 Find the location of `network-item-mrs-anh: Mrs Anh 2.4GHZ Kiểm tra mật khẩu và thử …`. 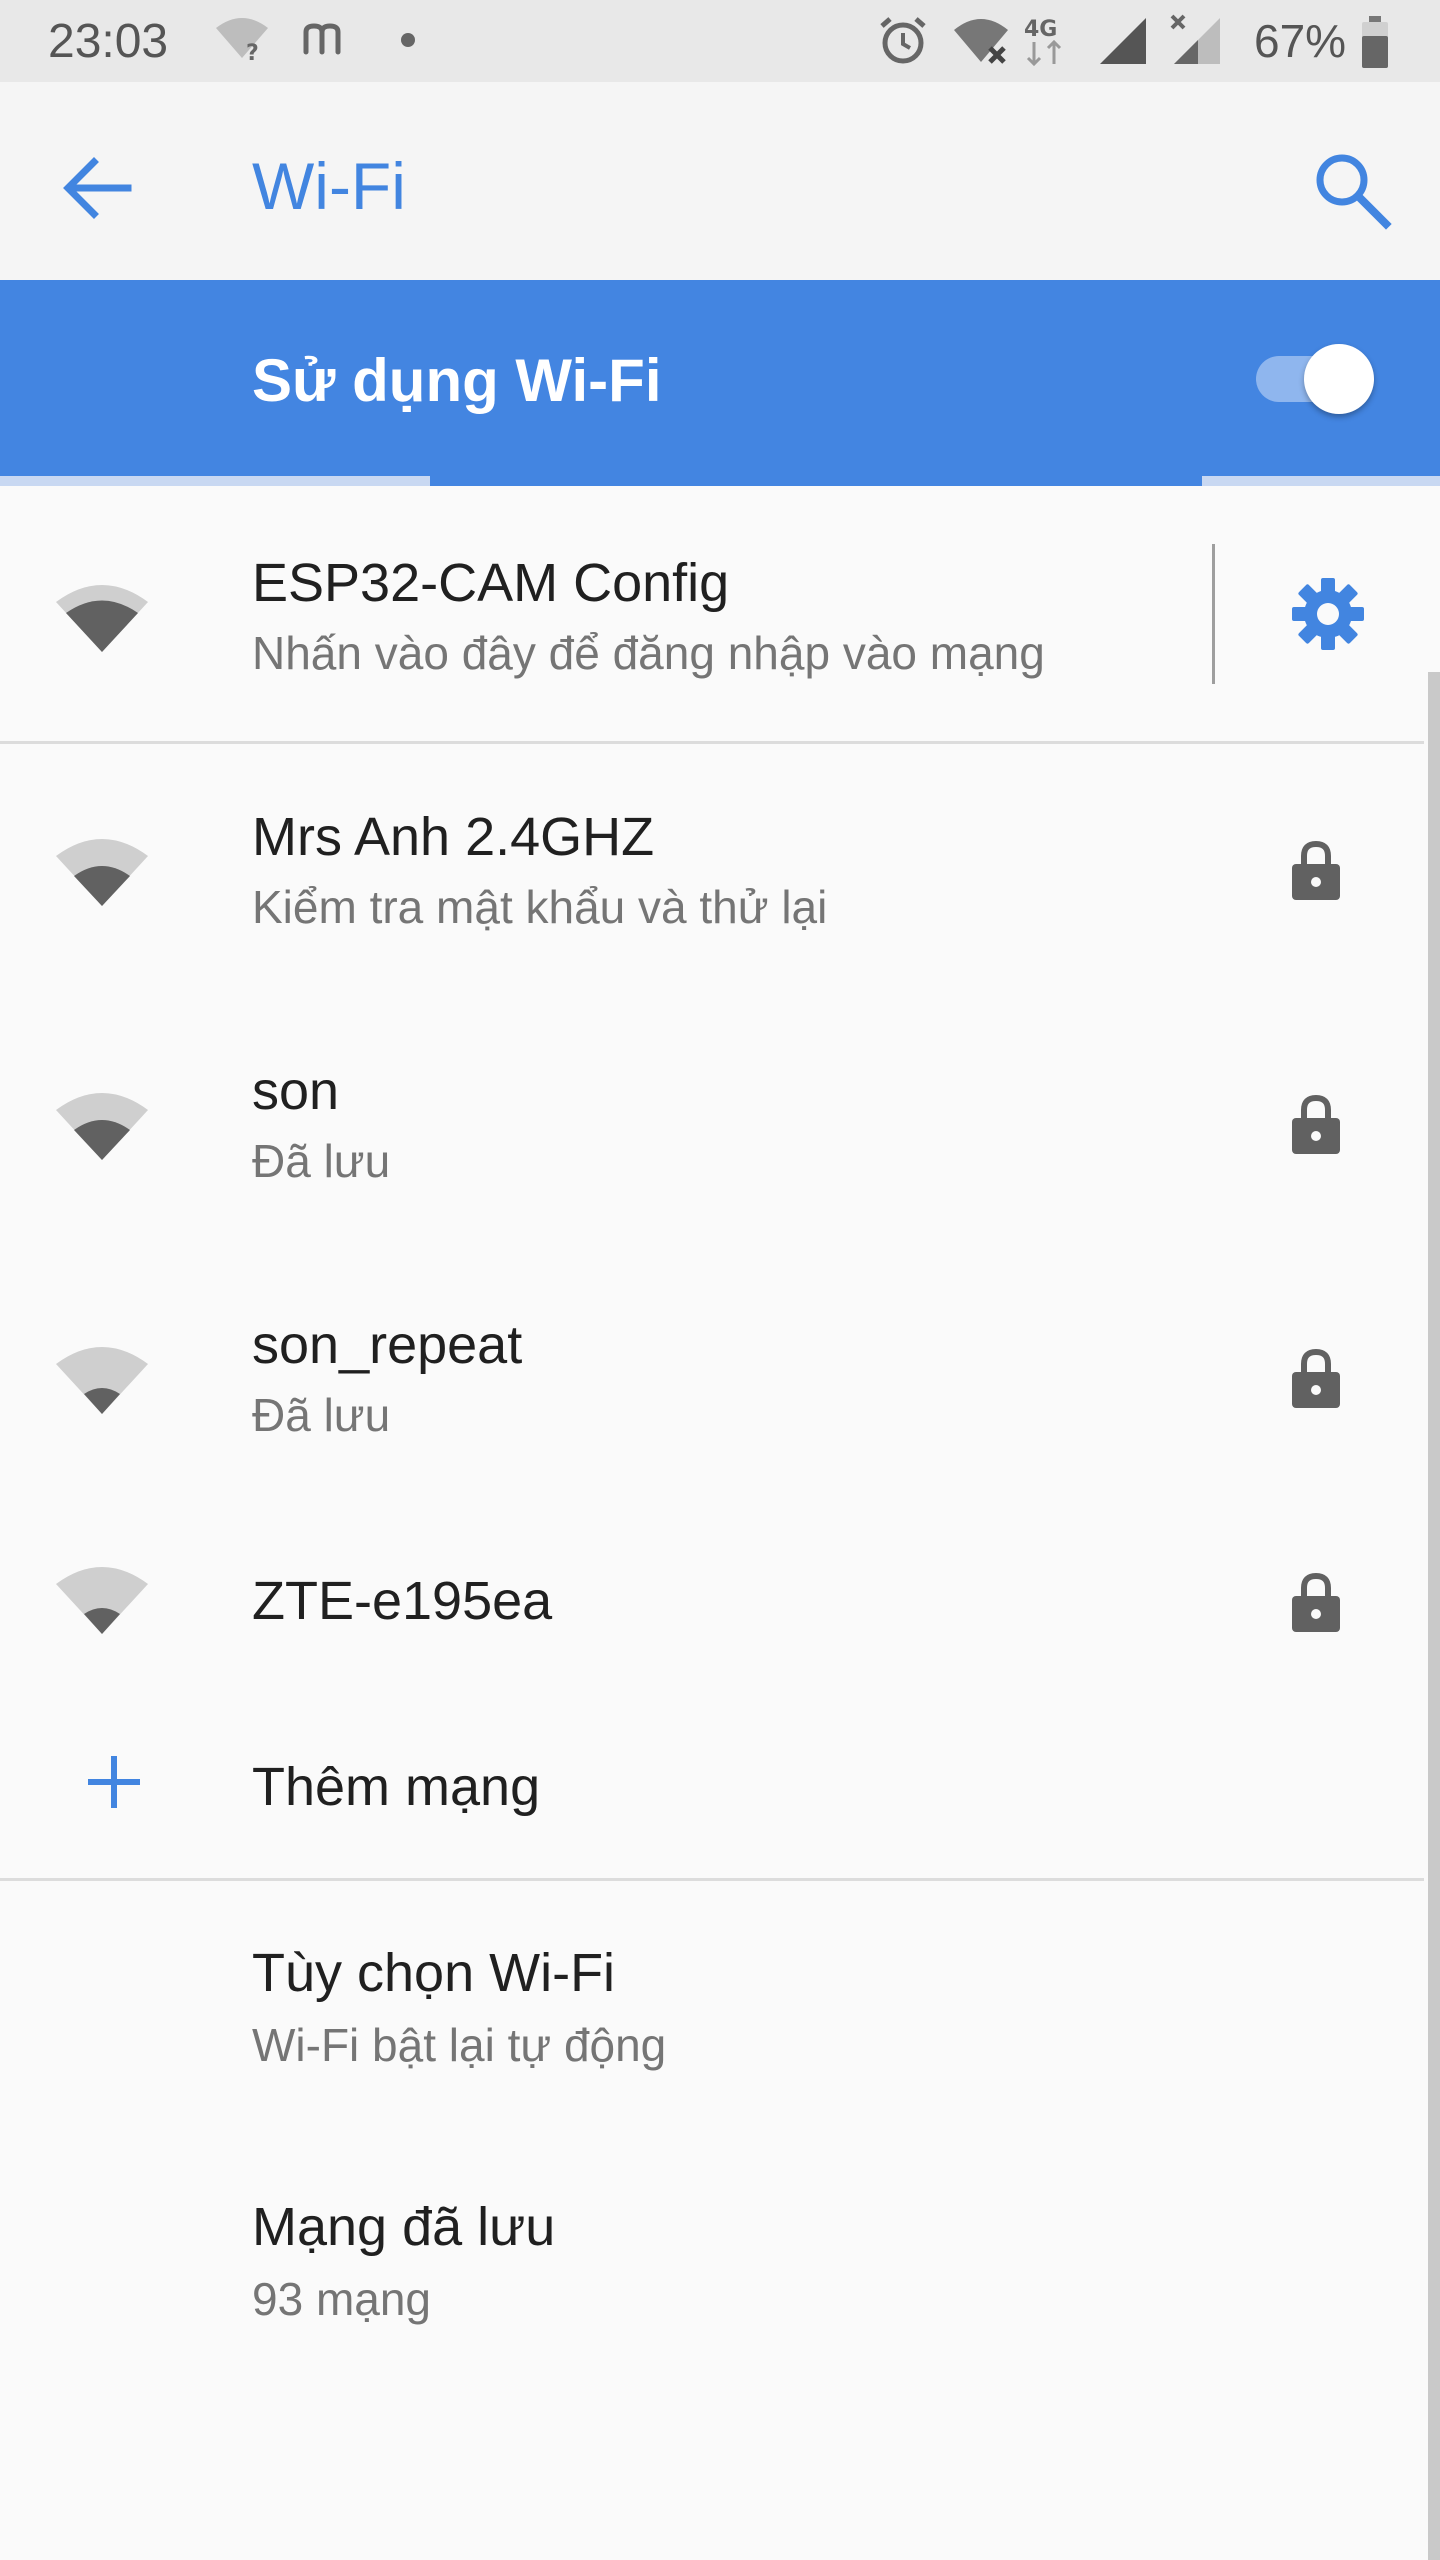

network-item-mrs-anh: Mrs Anh 2.4GHZ Kiểm tra mật khẩu và thử … is located at coordinates (712, 871).